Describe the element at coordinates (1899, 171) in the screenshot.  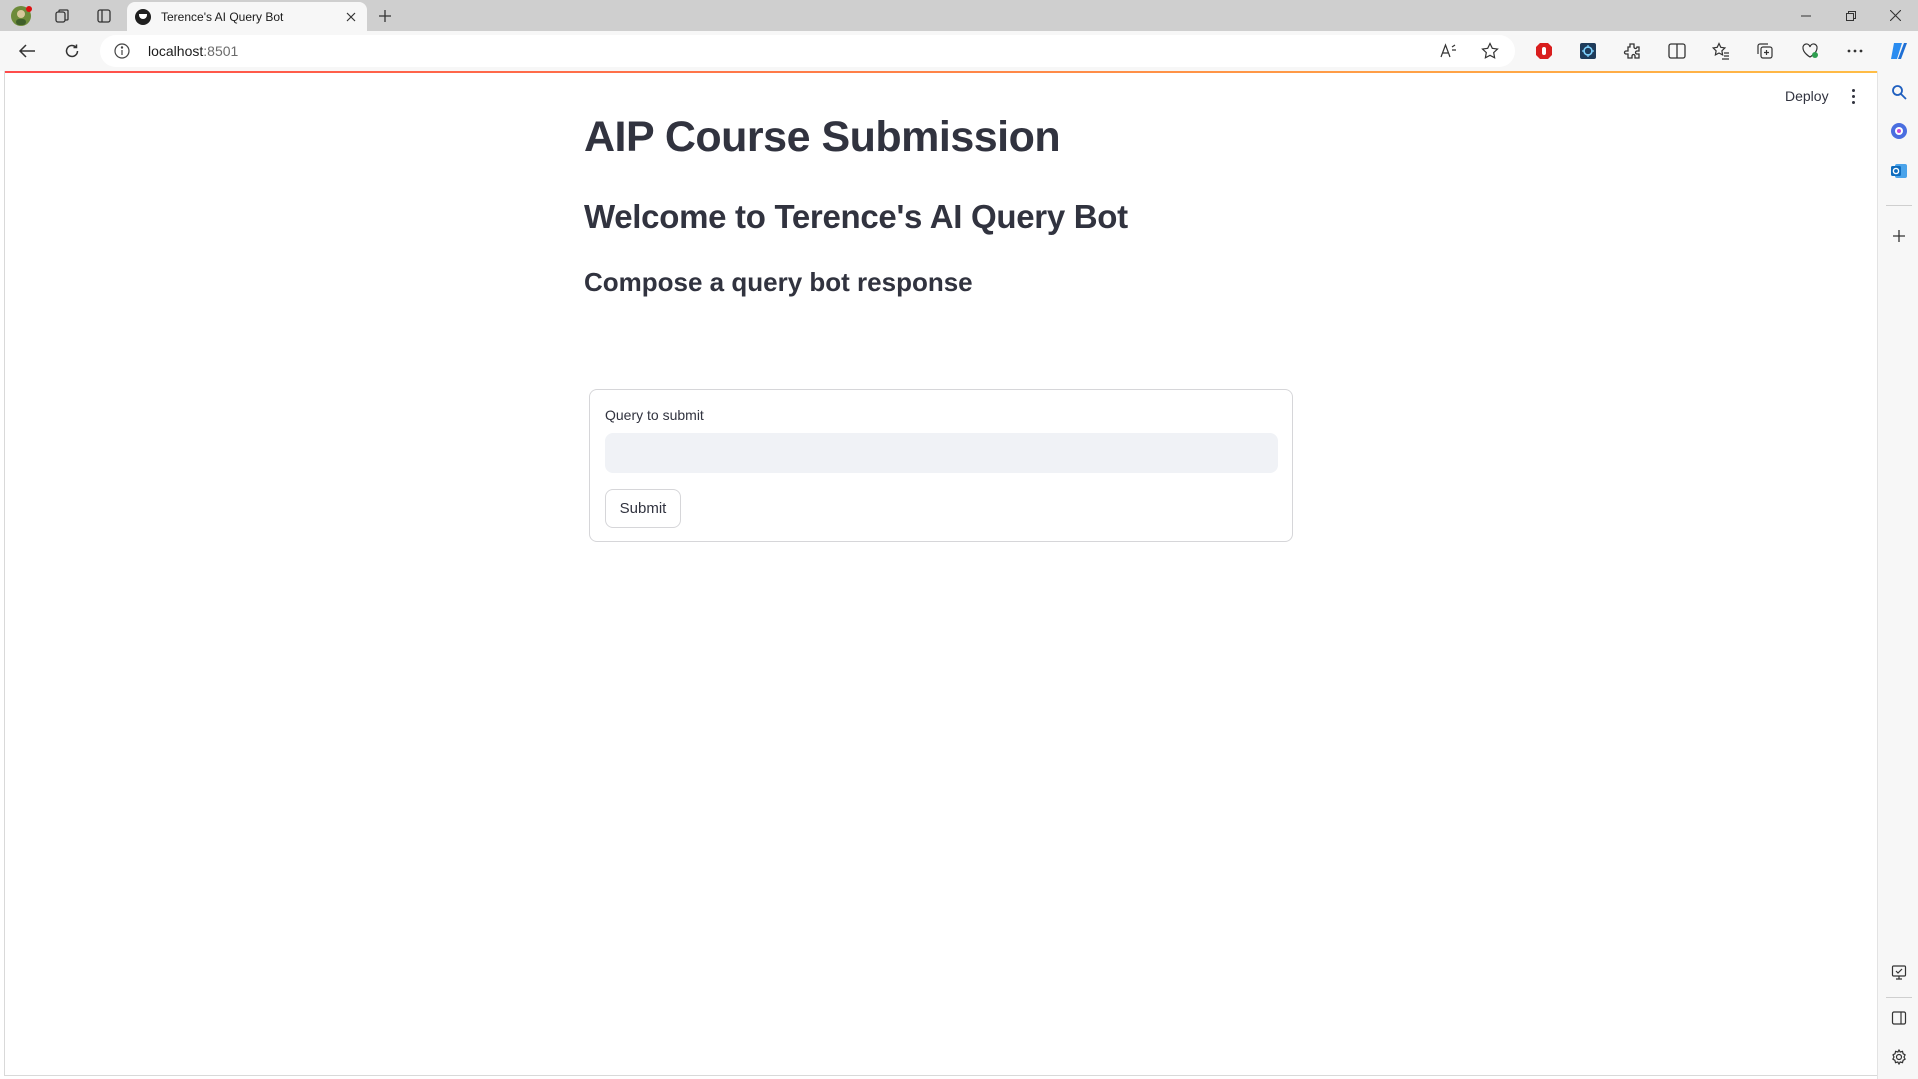
I see `outlook-icon` at that location.